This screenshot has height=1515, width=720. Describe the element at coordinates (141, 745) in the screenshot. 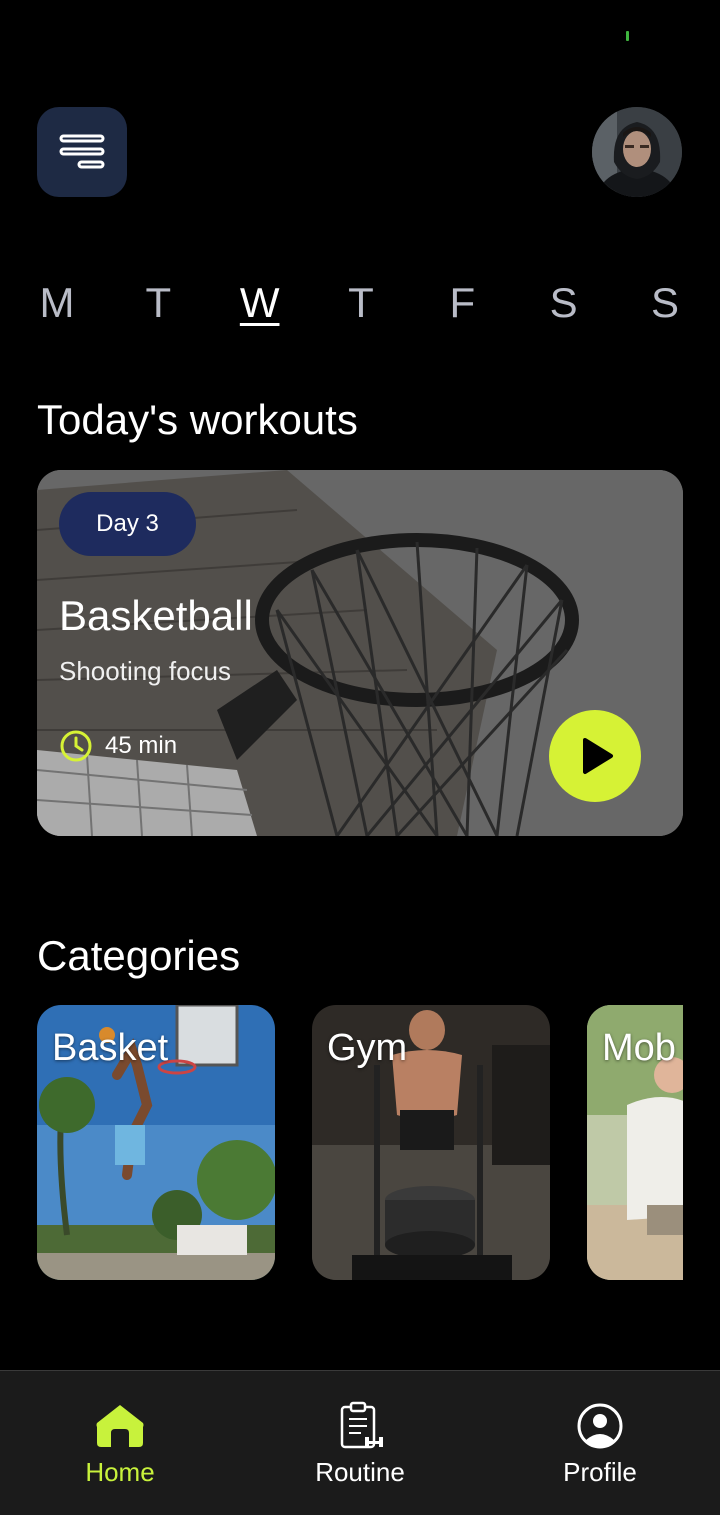

I see `duration-text: 45 min` at that location.